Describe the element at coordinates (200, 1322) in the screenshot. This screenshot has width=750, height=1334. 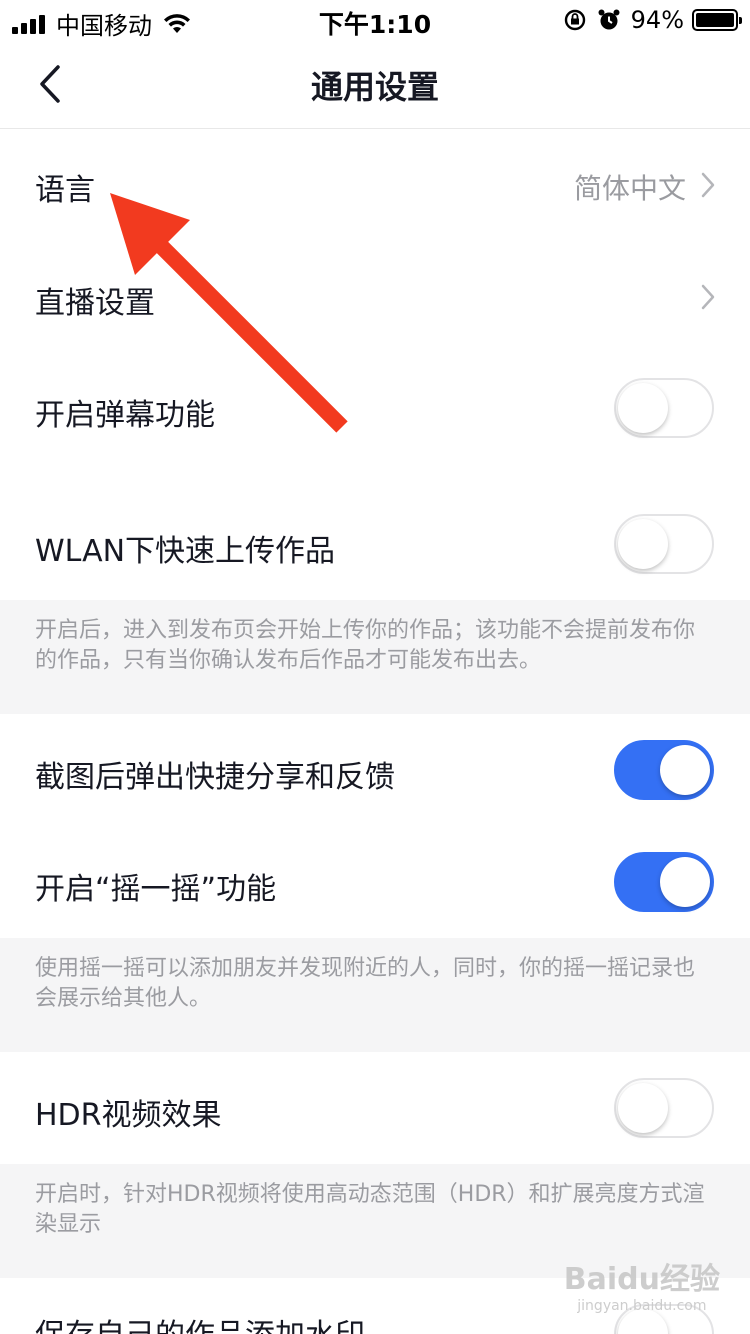
I see `setting-label: 保存自己的作品添加水印` at that location.